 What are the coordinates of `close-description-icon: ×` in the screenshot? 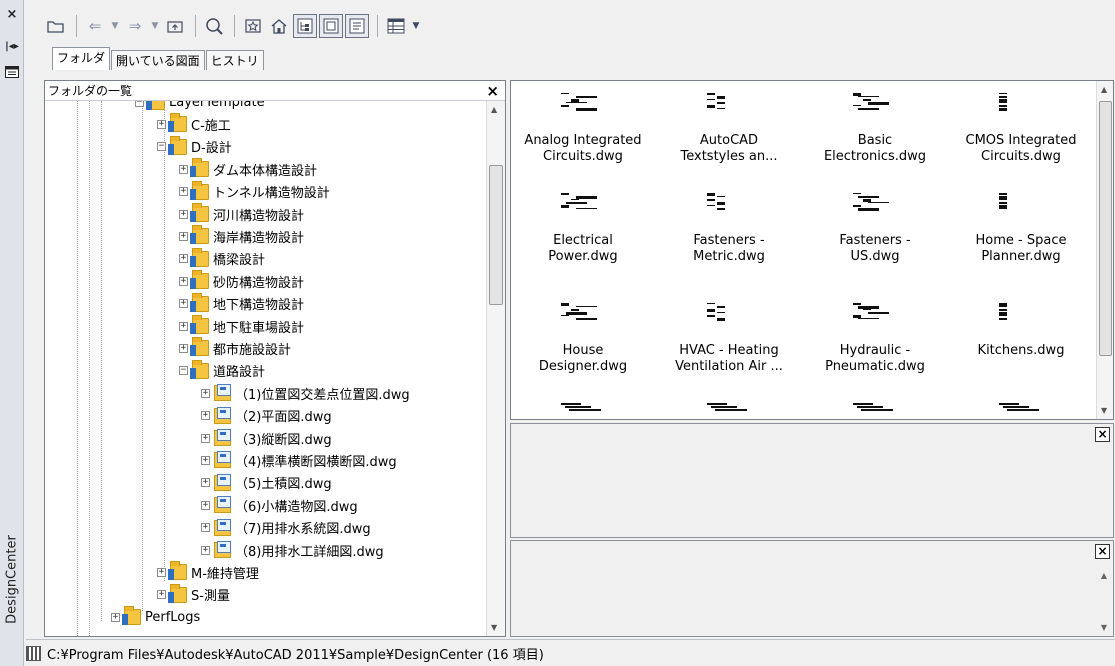 It's located at (1102, 551).